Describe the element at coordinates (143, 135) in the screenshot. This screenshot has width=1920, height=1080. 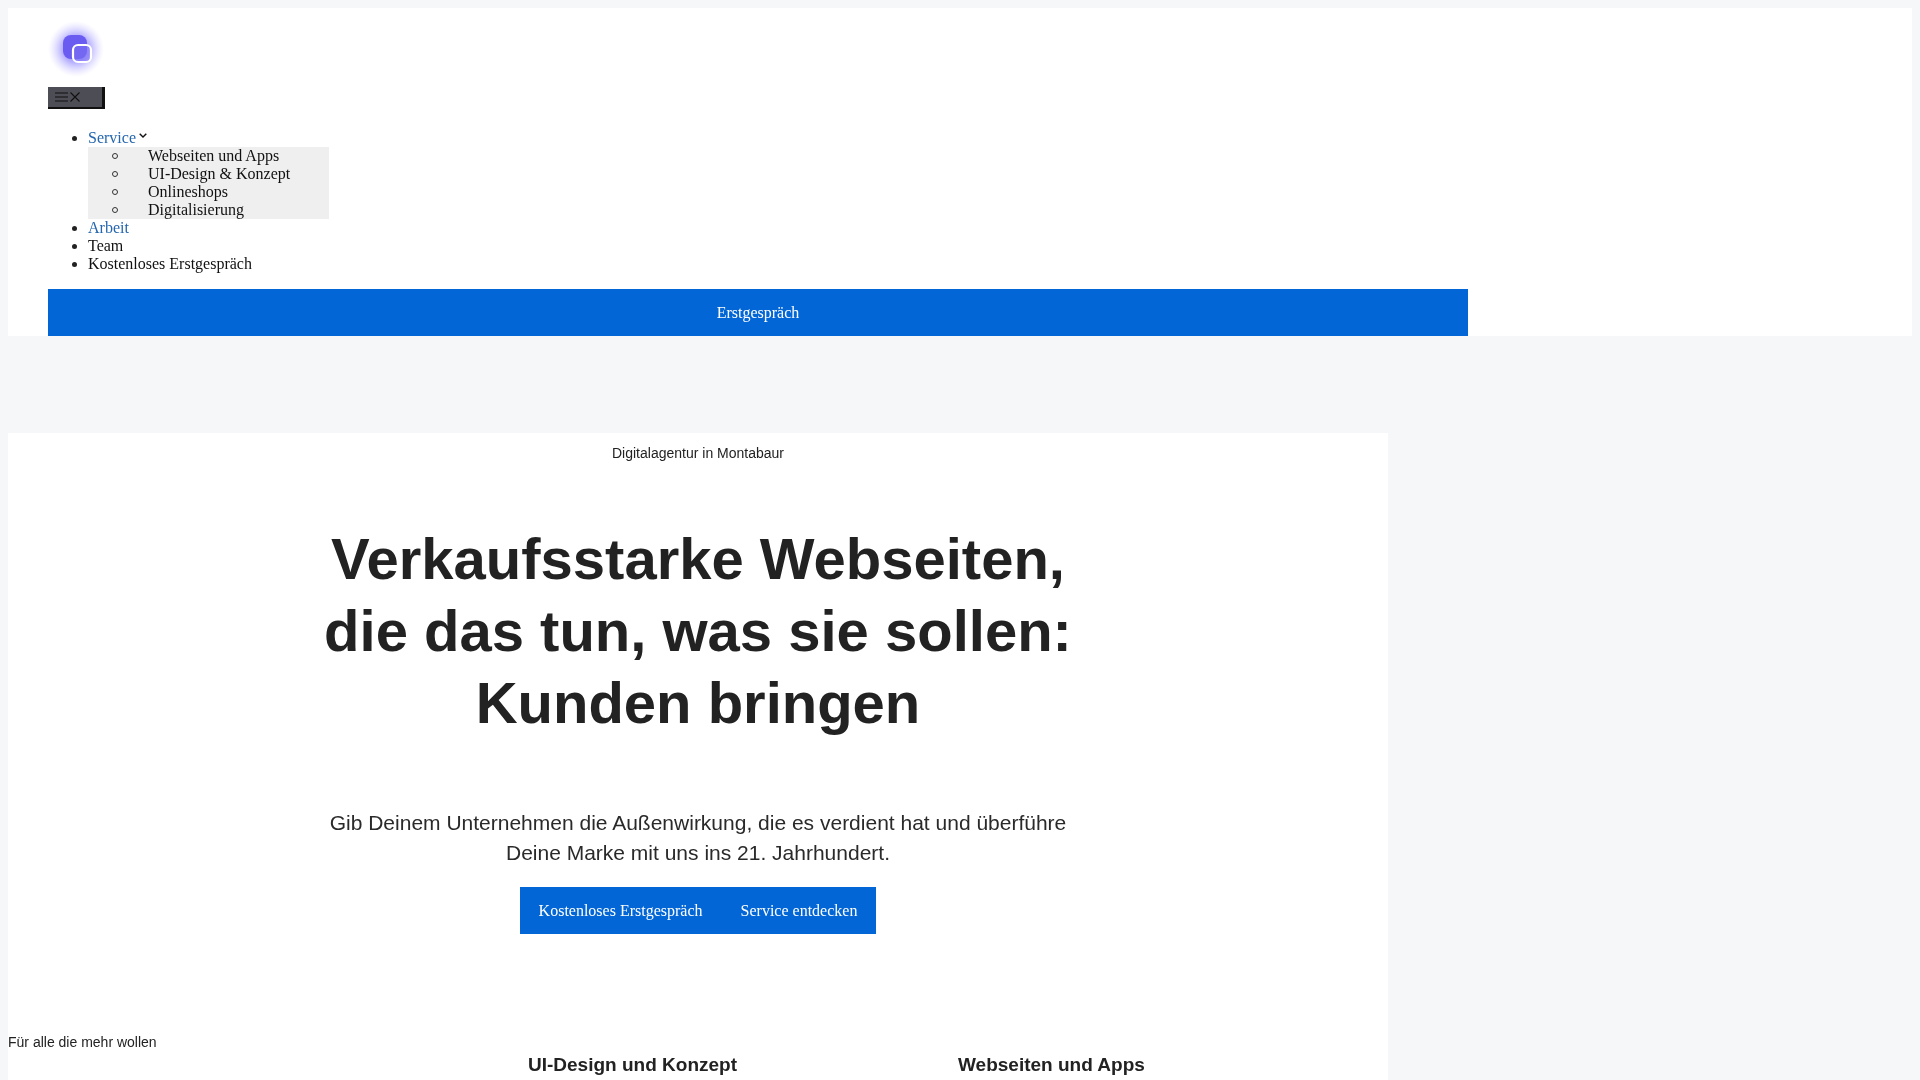
I see `chevron-down-icon` at that location.